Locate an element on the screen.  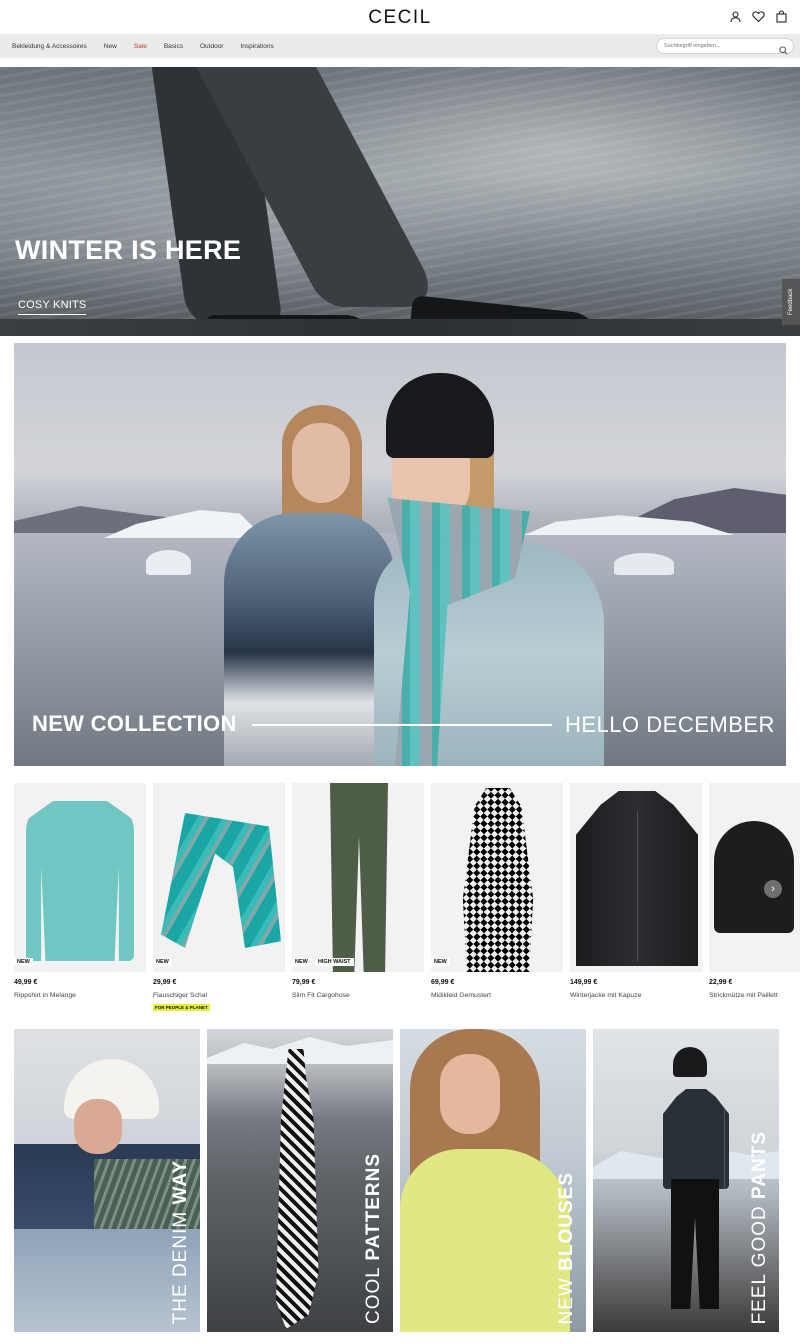
category-label-light: NEW is located at coordinates (566, 1297).